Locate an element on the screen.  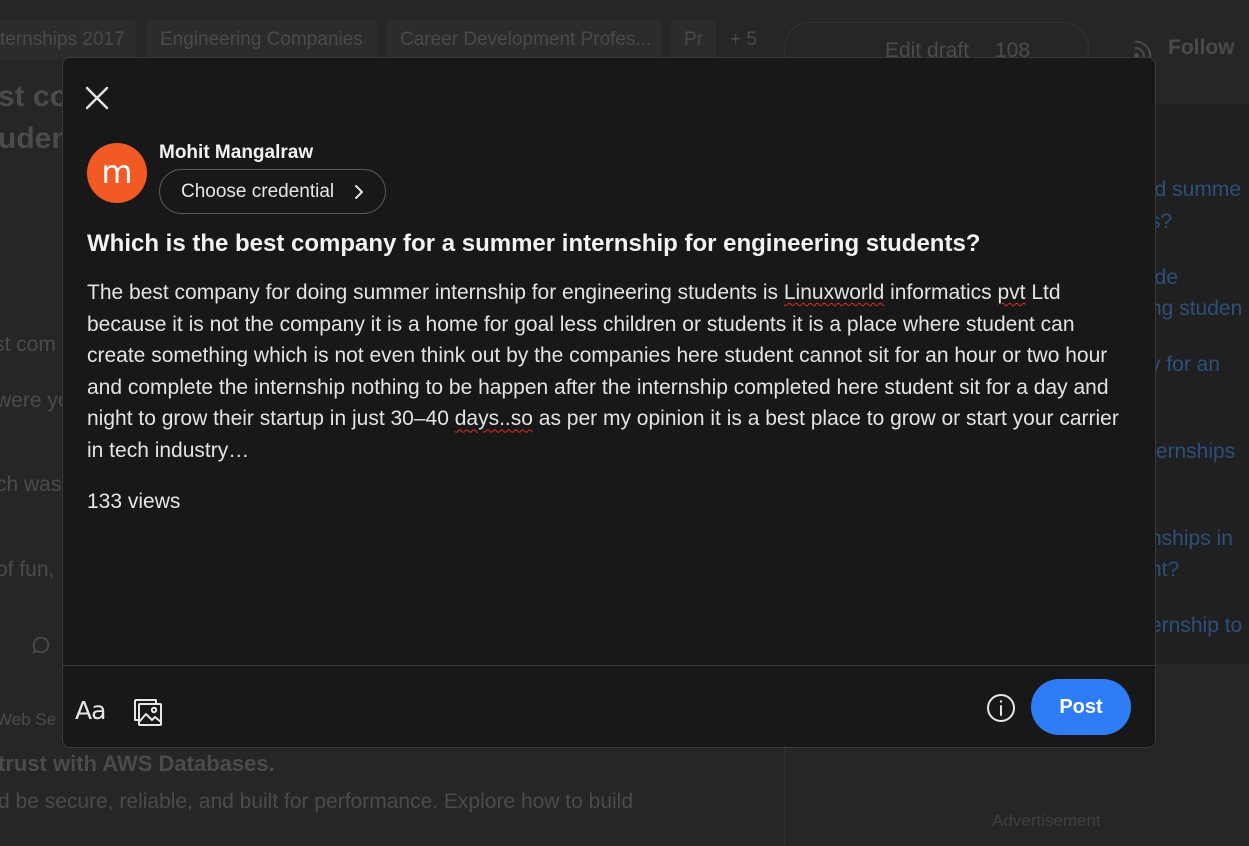
view-count: 133 views is located at coordinates (134, 501).